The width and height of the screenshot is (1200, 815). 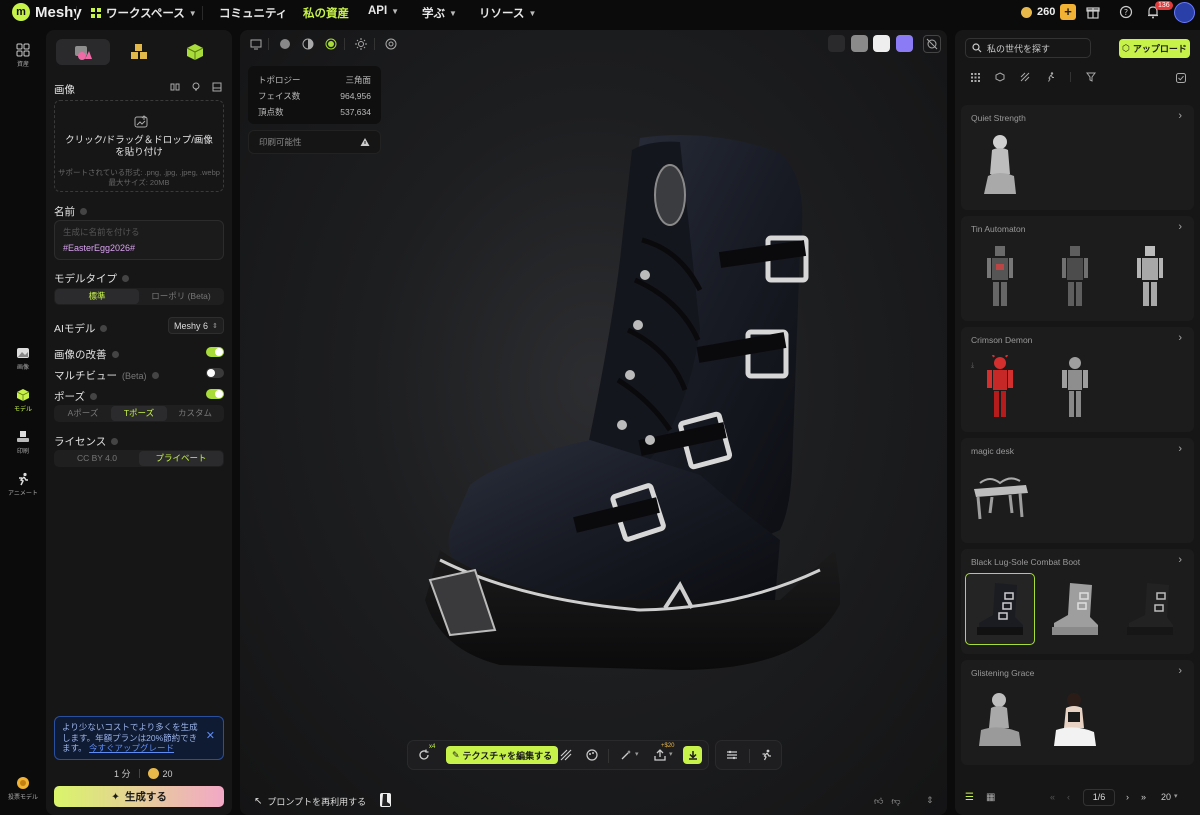 What do you see at coordinates (990, 797) in the screenshot?
I see `grid-view-icon: ▦` at bounding box center [990, 797].